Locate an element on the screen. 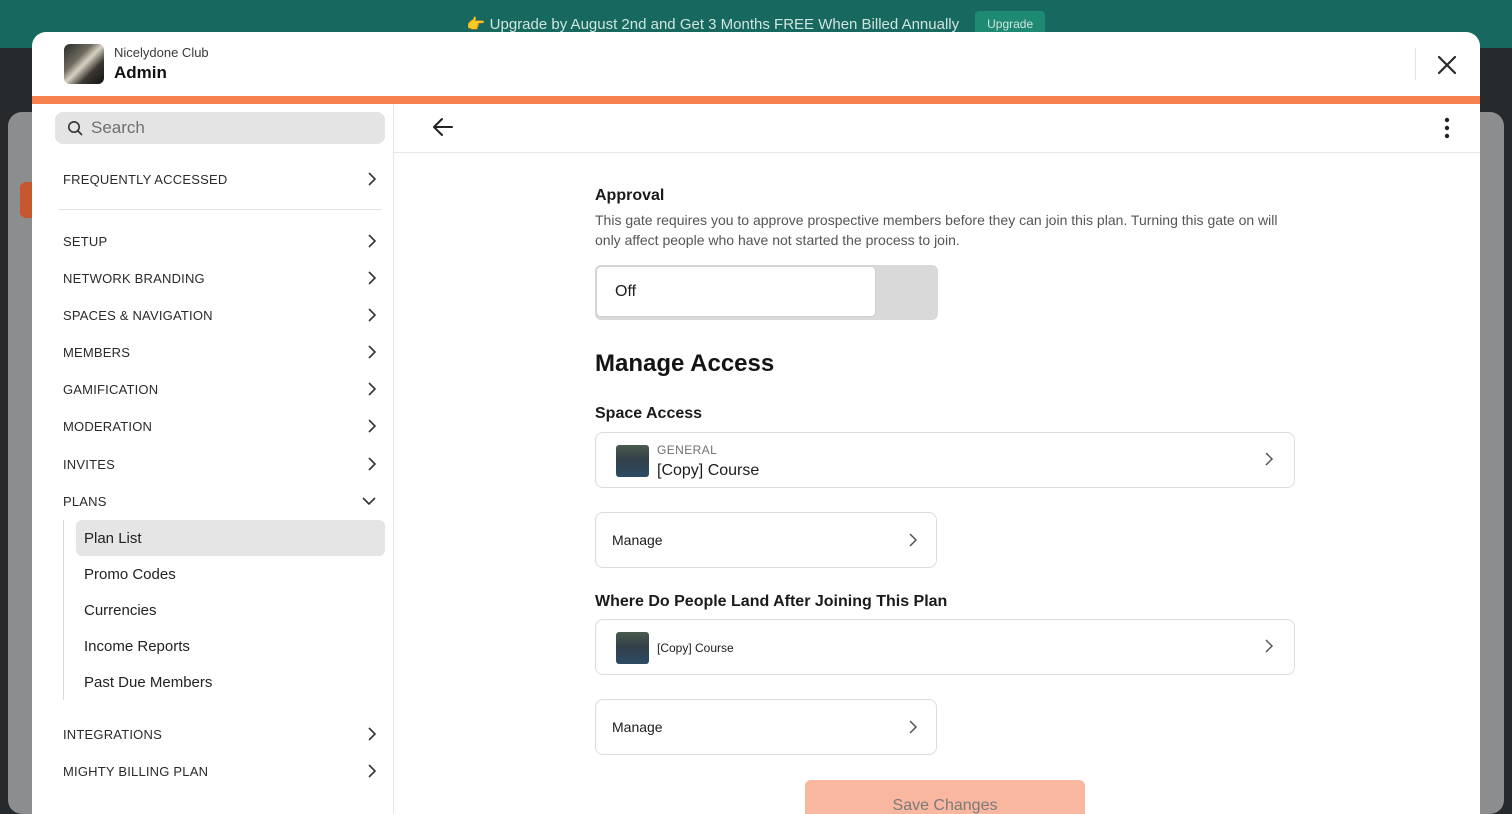  subnav-item-past-due-members: Past Due Members is located at coordinates (230, 682).